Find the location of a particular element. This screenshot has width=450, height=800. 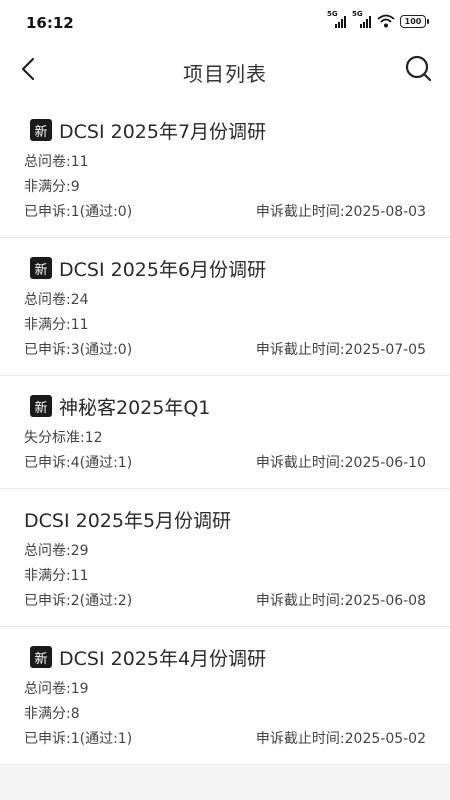

project-title-row: 新 DCSI 2025年4月份调研 is located at coordinates (225, 657).